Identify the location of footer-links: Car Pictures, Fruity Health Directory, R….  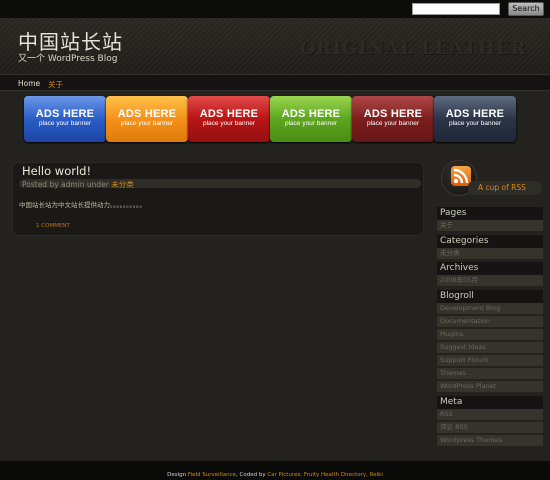
(325, 475).